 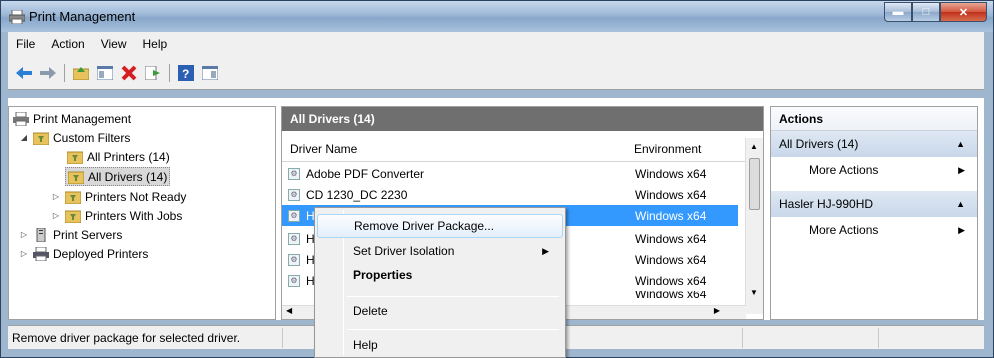 What do you see at coordinates (874, 230) in the screenshot?
I see `more-actions-hasler: More Actions ▶` at bounding box center [874, 230].